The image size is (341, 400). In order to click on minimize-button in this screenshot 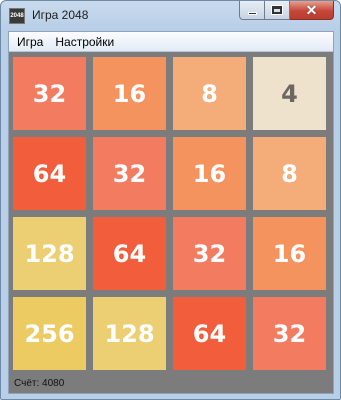, I will do `click(252, 10)`.